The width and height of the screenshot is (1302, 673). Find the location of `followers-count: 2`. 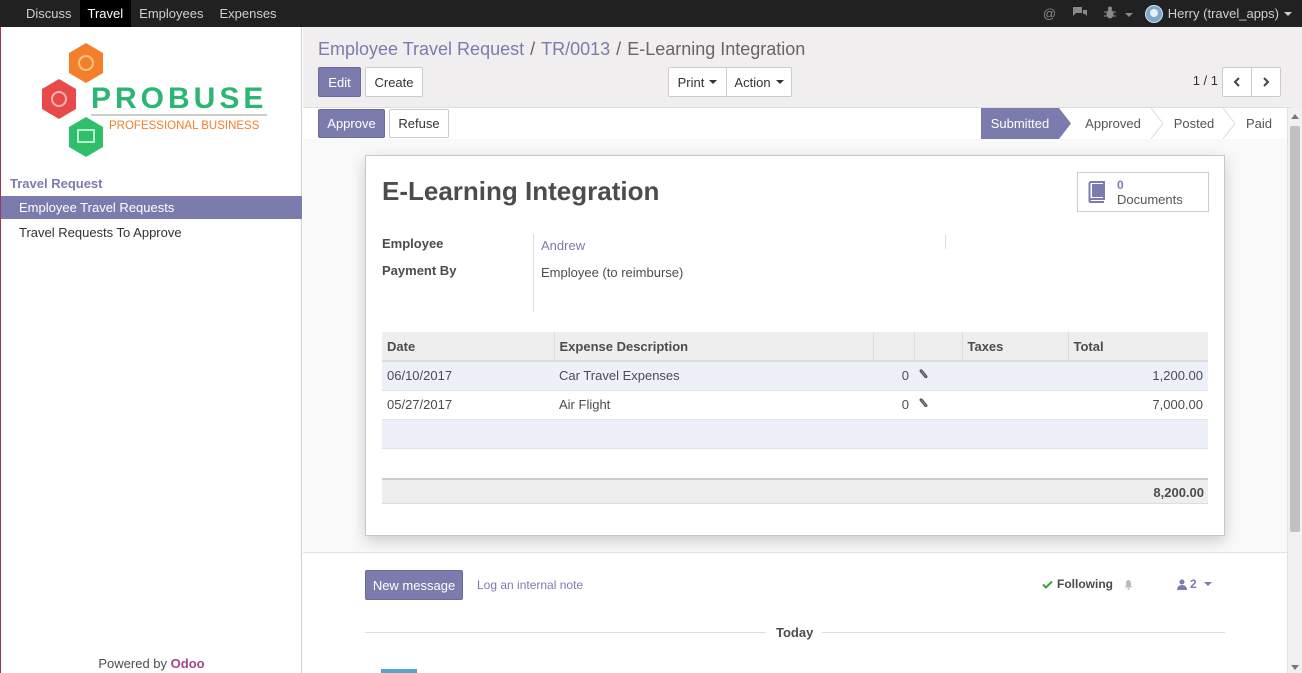

followers-count: 2 is located at coordinates (1193, 584).